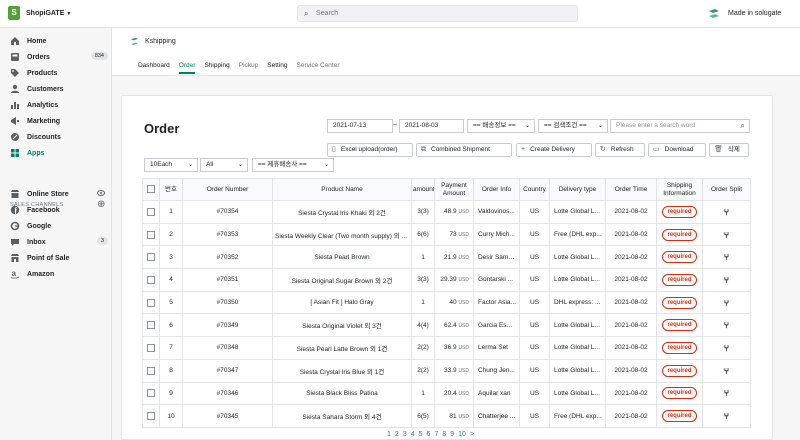  Describe the element at coordinates (56, 242) in the screenshot. I see `sidebar-item-inbox: Inbox 3` at that location.